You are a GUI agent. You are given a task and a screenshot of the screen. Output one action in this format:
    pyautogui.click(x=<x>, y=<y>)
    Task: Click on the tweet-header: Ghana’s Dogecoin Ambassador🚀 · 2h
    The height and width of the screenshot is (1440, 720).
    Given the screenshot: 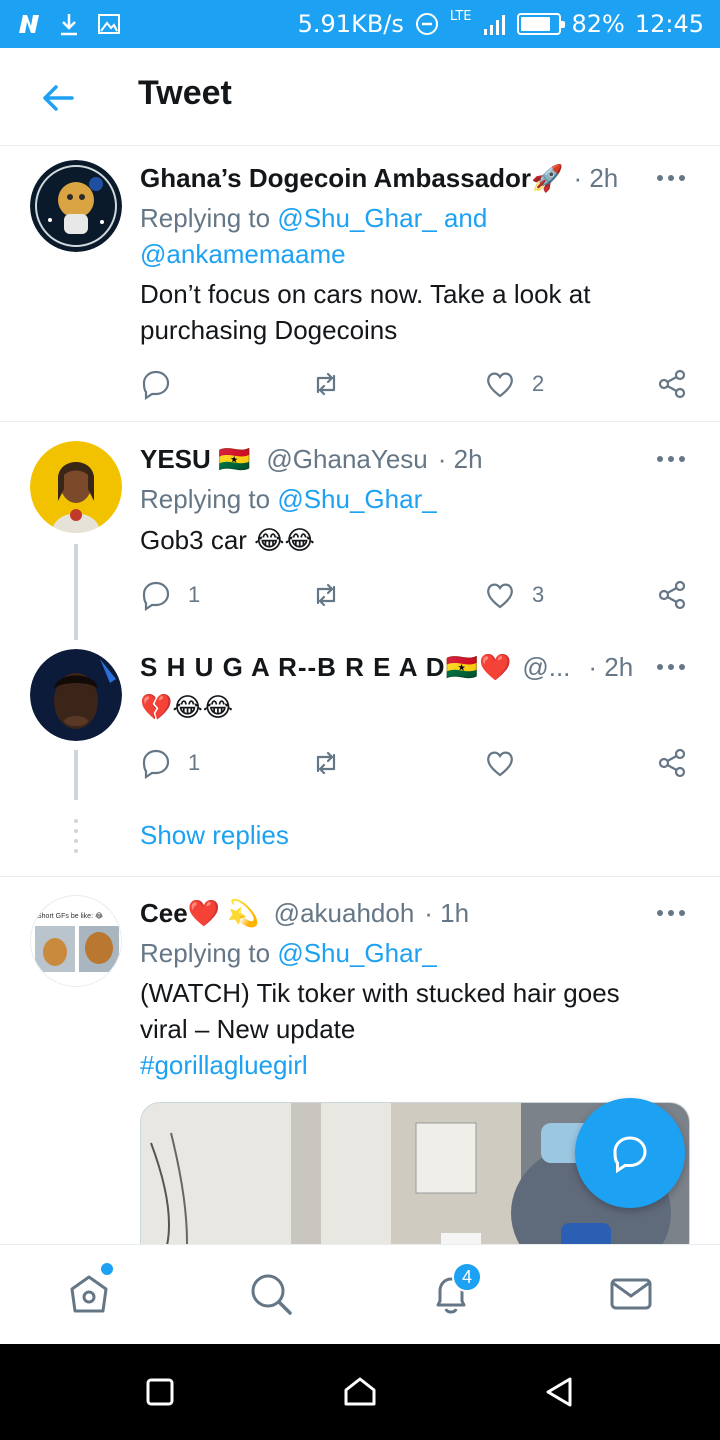 What is the action you would take?
    pyautogui.click(x=420, y=178)
    